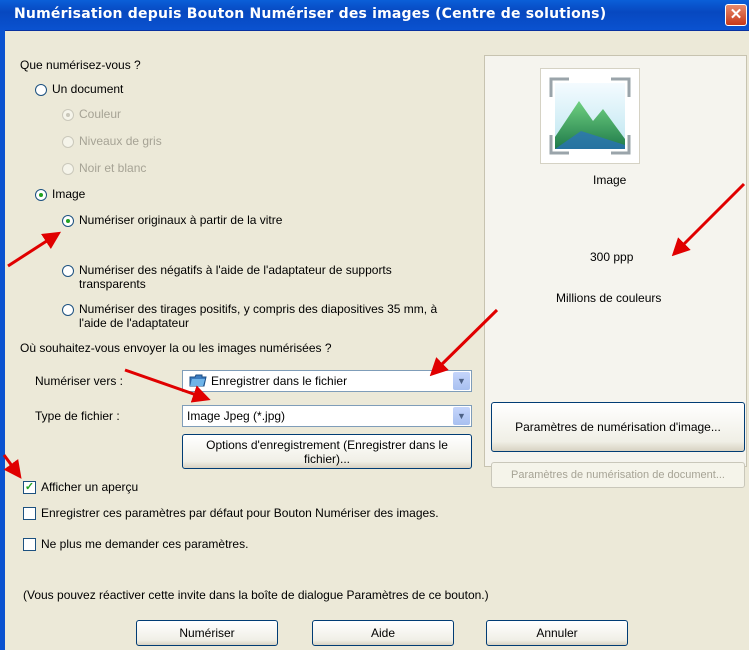 This screenshot has height=650, width=749. What do you see at coordinates (167, 385) in the screenshot?
I see `annotation-arrow-file-type` at bounding box center [167, 385].